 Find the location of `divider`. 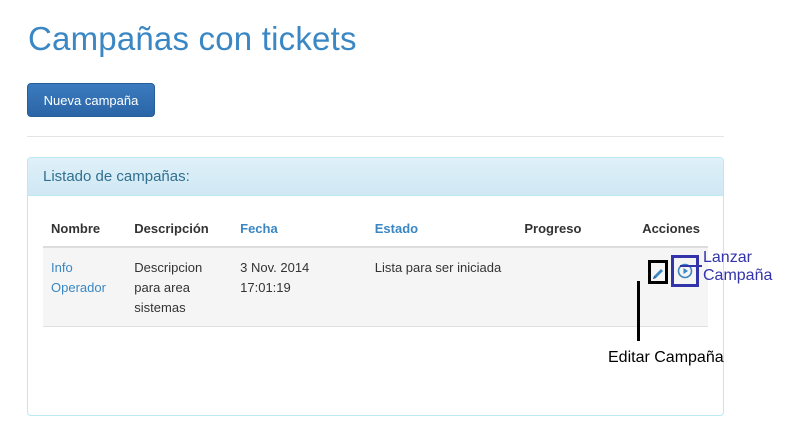

divider is located at coordinates (375, 136).